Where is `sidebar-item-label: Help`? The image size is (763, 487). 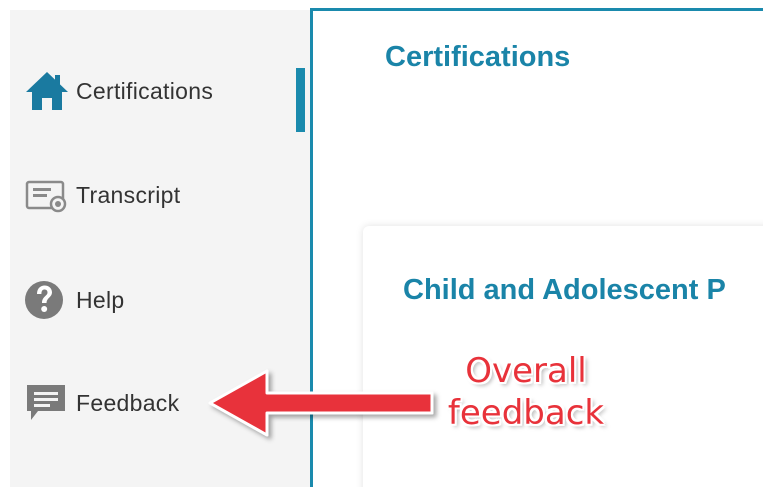 sidebar-item-label: Help is located at coordinates (100, 299).